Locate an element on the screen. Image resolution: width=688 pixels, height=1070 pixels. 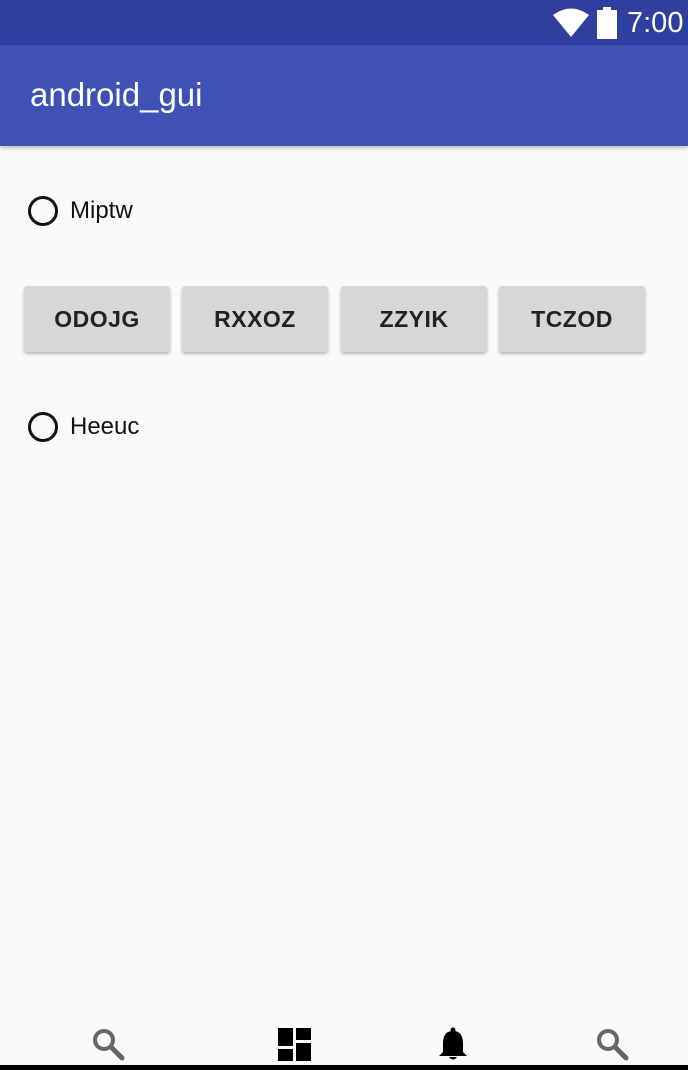
dashboard-icon is located at coordinates (295, 1044).